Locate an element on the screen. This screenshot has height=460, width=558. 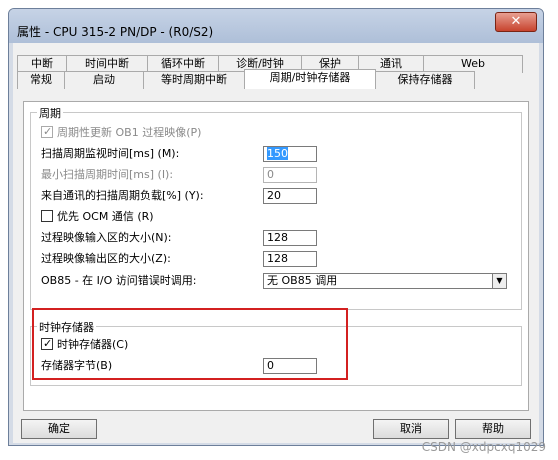
tab-front-1: 启动 is located at coordinates (104, 80).